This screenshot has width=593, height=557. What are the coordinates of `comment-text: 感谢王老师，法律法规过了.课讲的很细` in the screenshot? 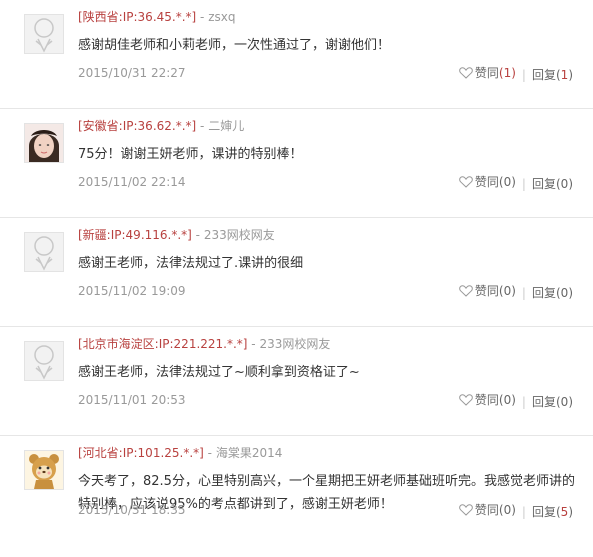 It's located at (191, 263).